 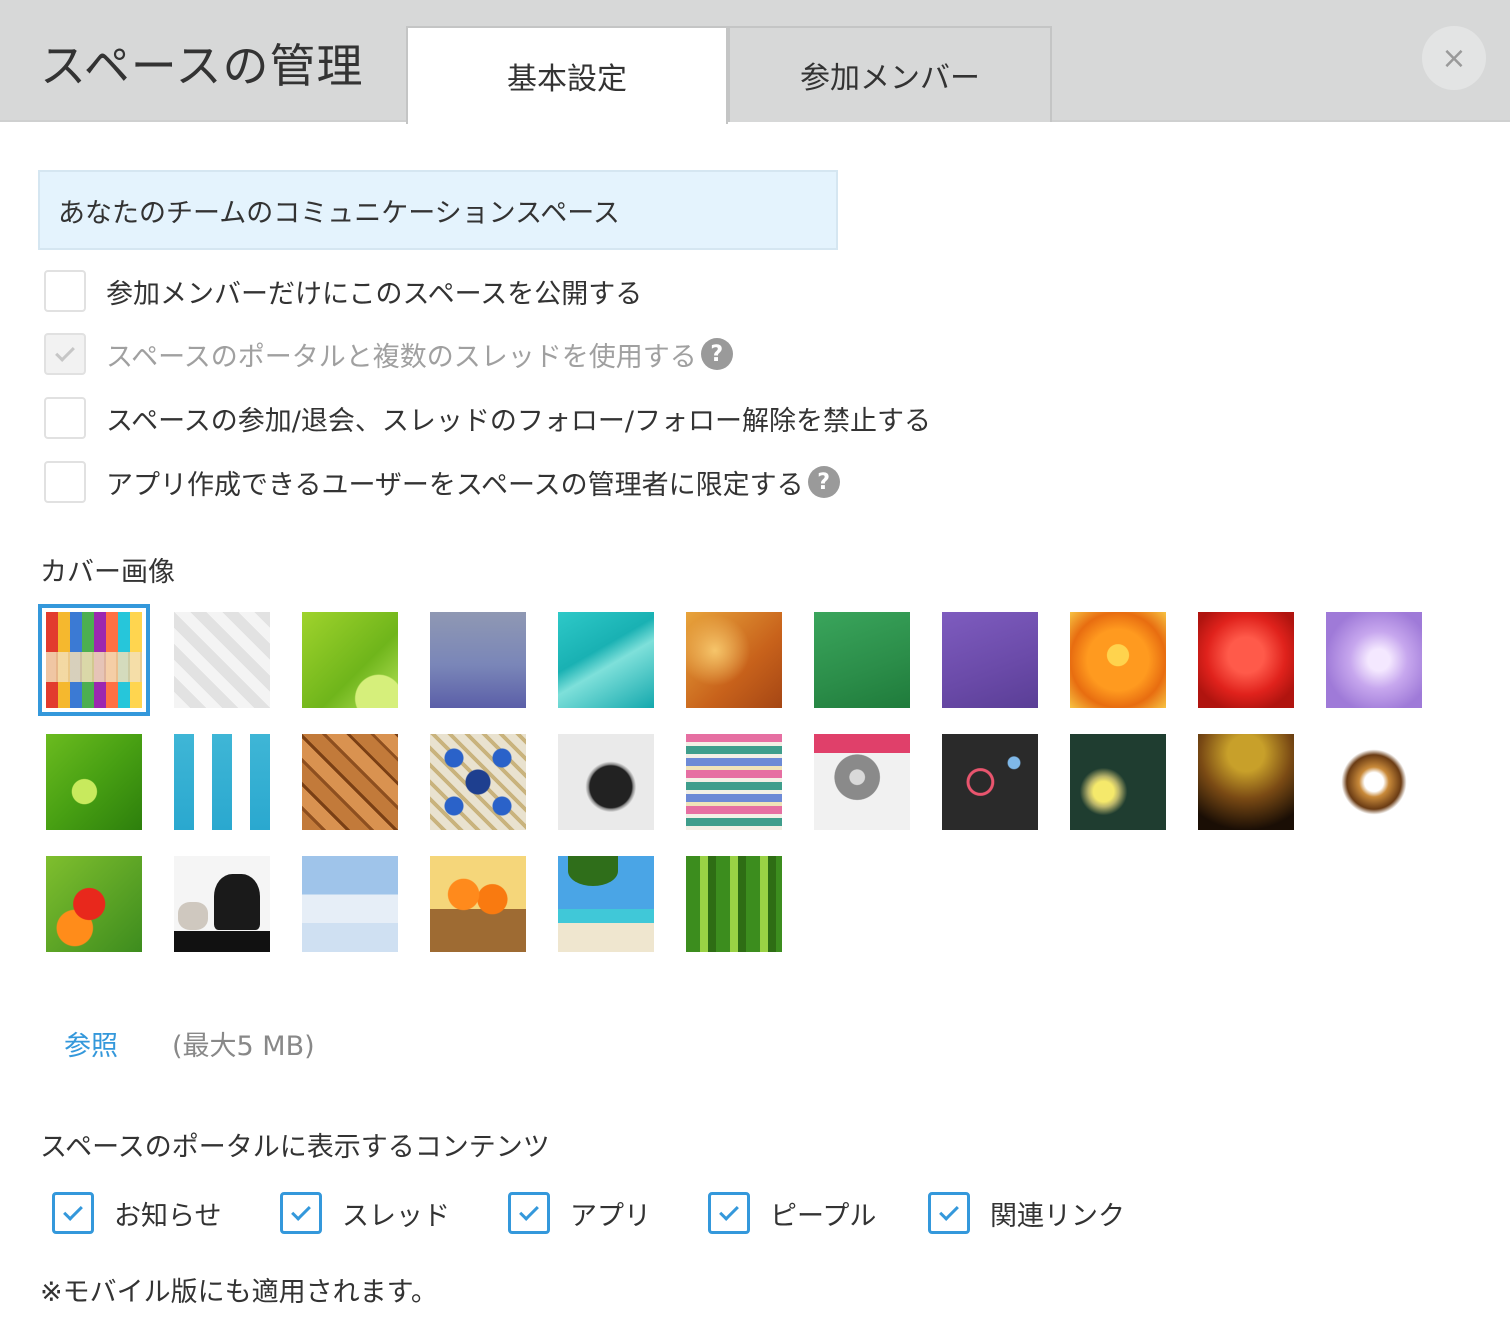 I want to click on close-icon: ×, so click(x=1454, y=58).